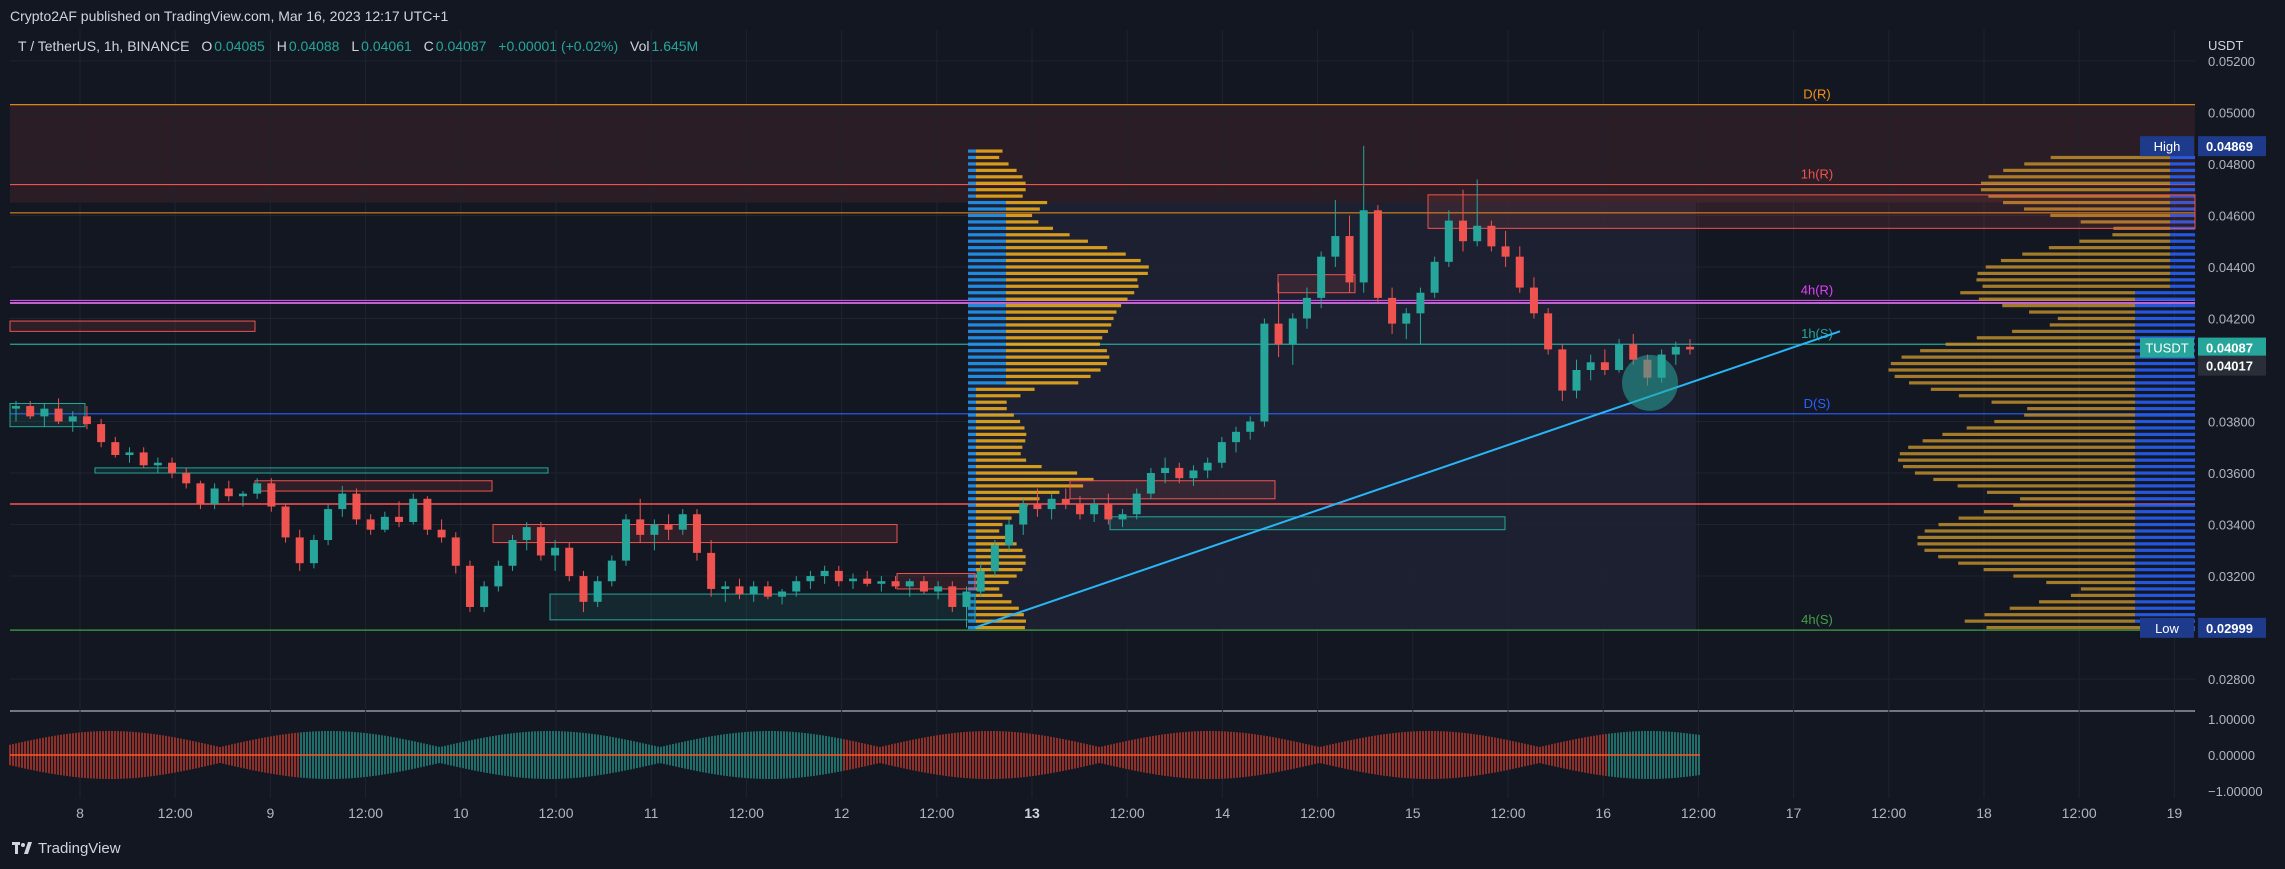  I want to click on price-tag-label: Low, so click(2167, 628).